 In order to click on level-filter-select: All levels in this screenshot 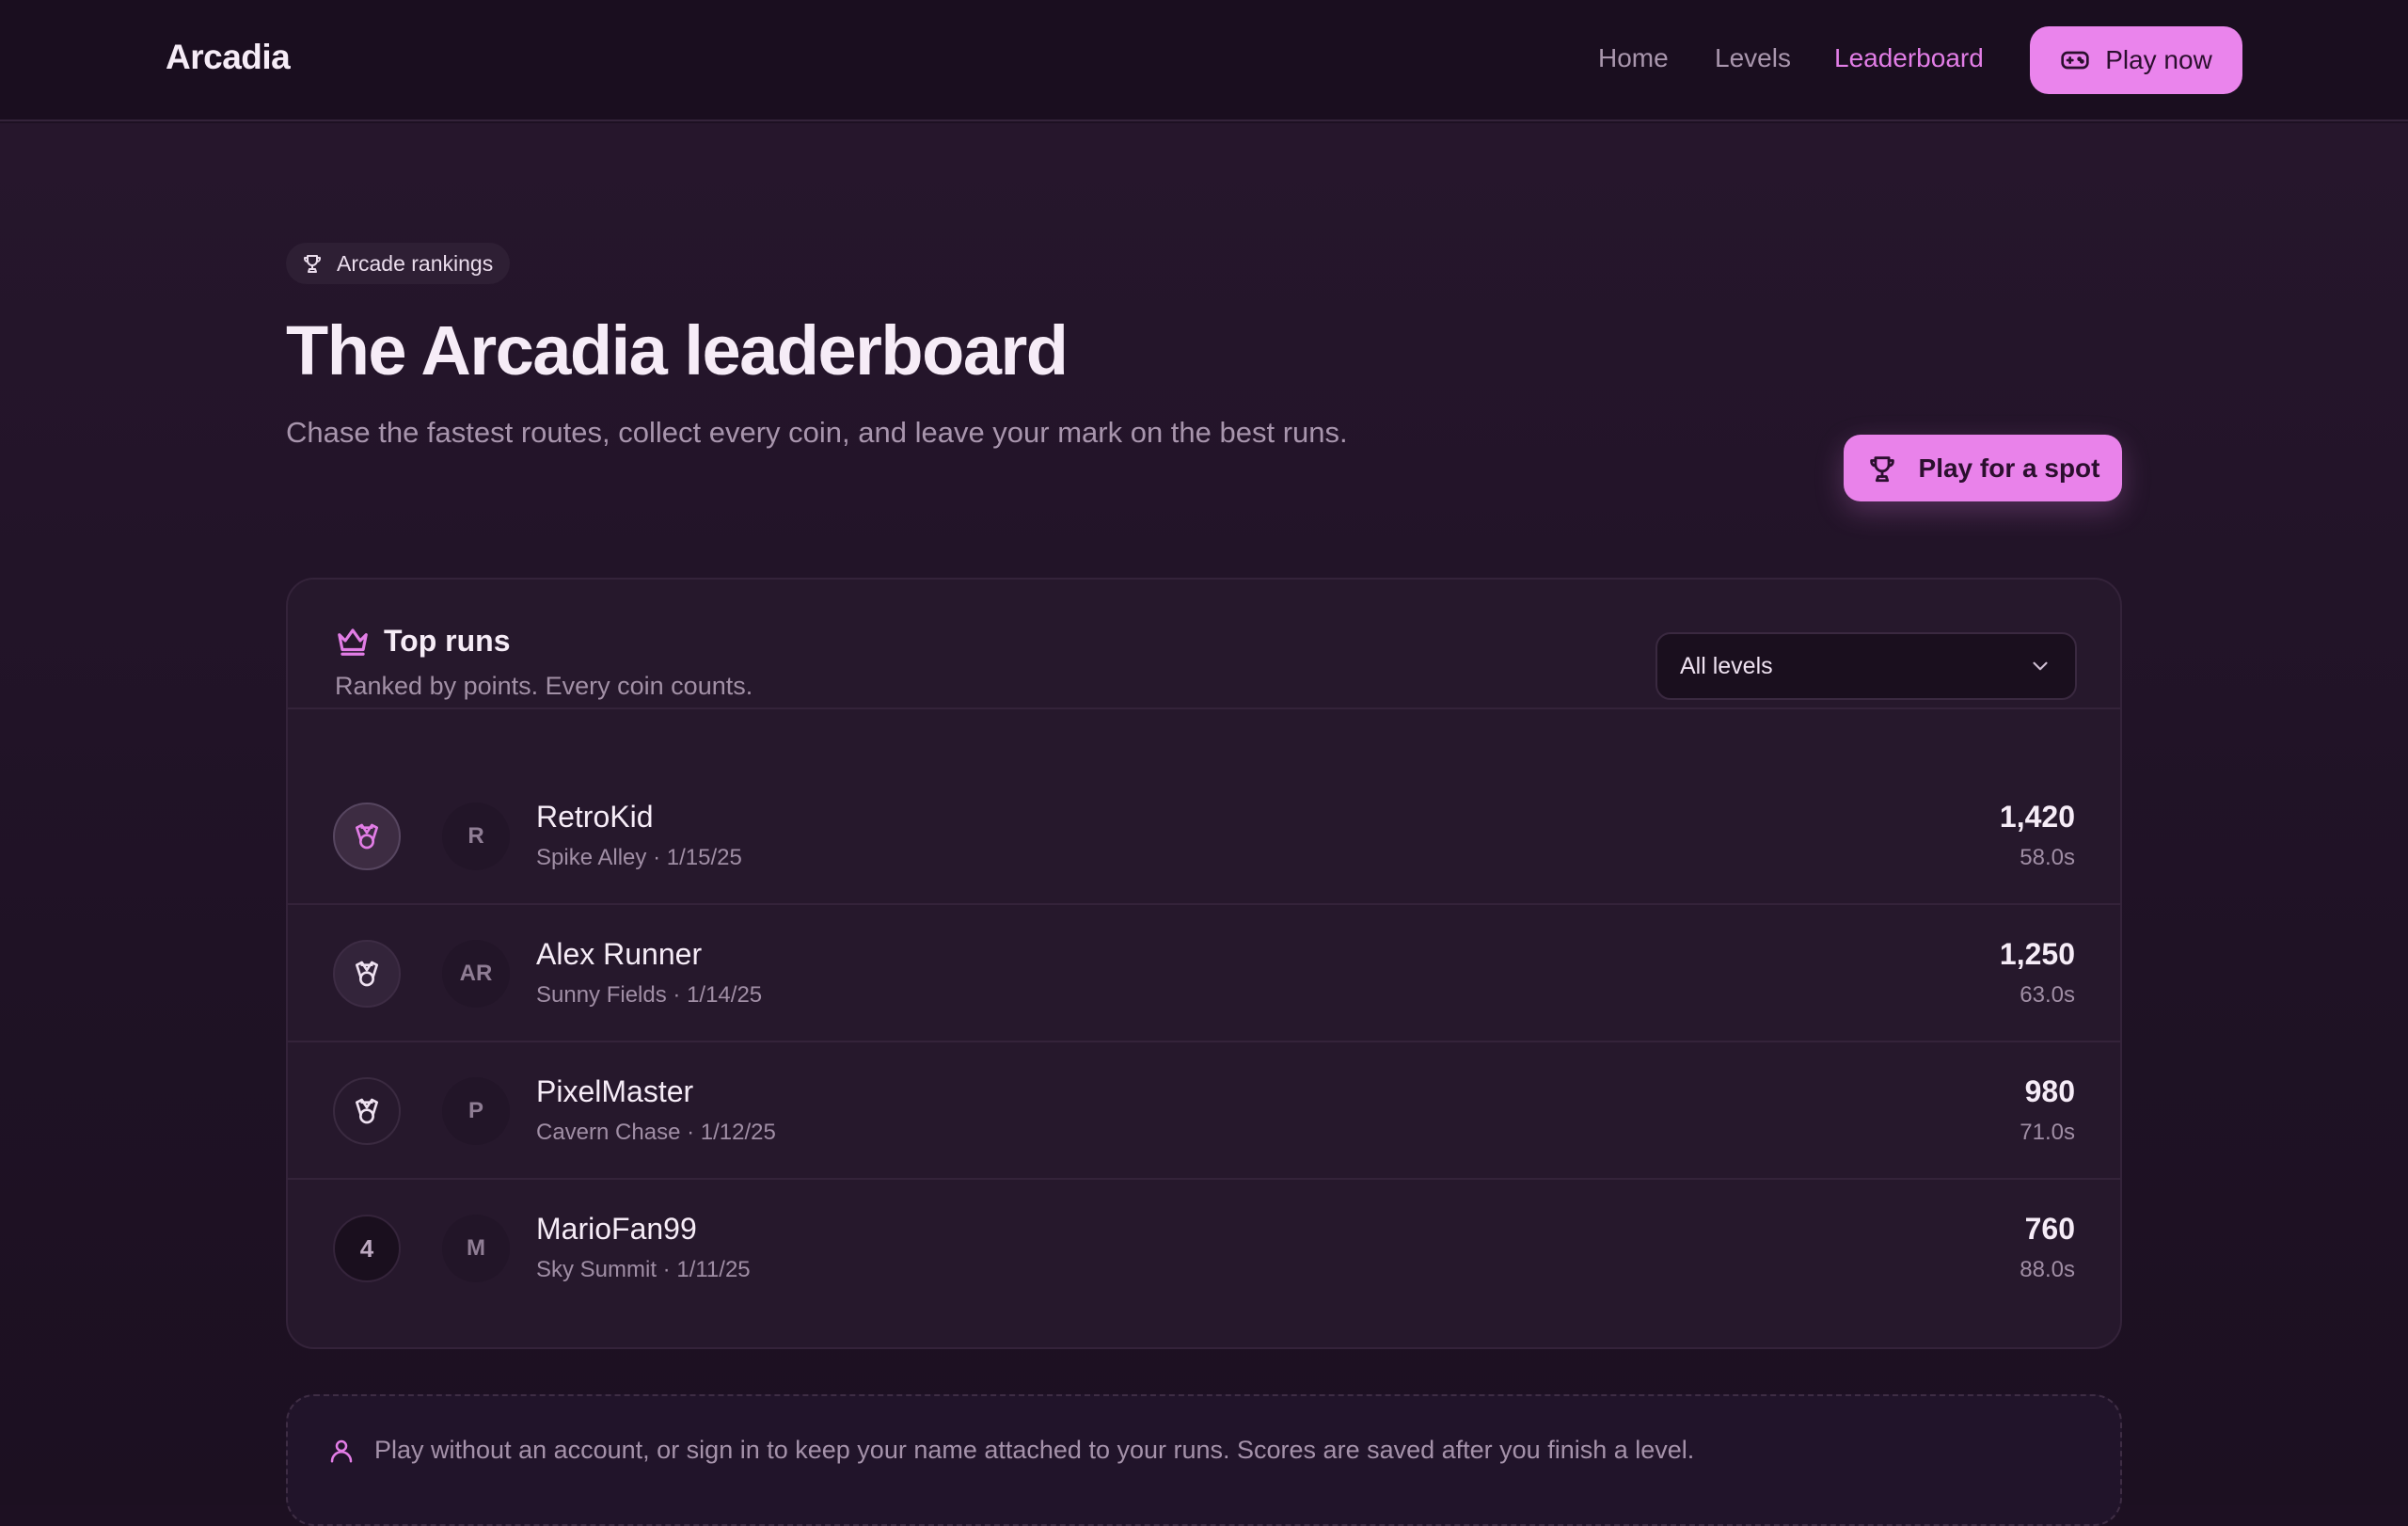, I will do `click(1867, 666)`.